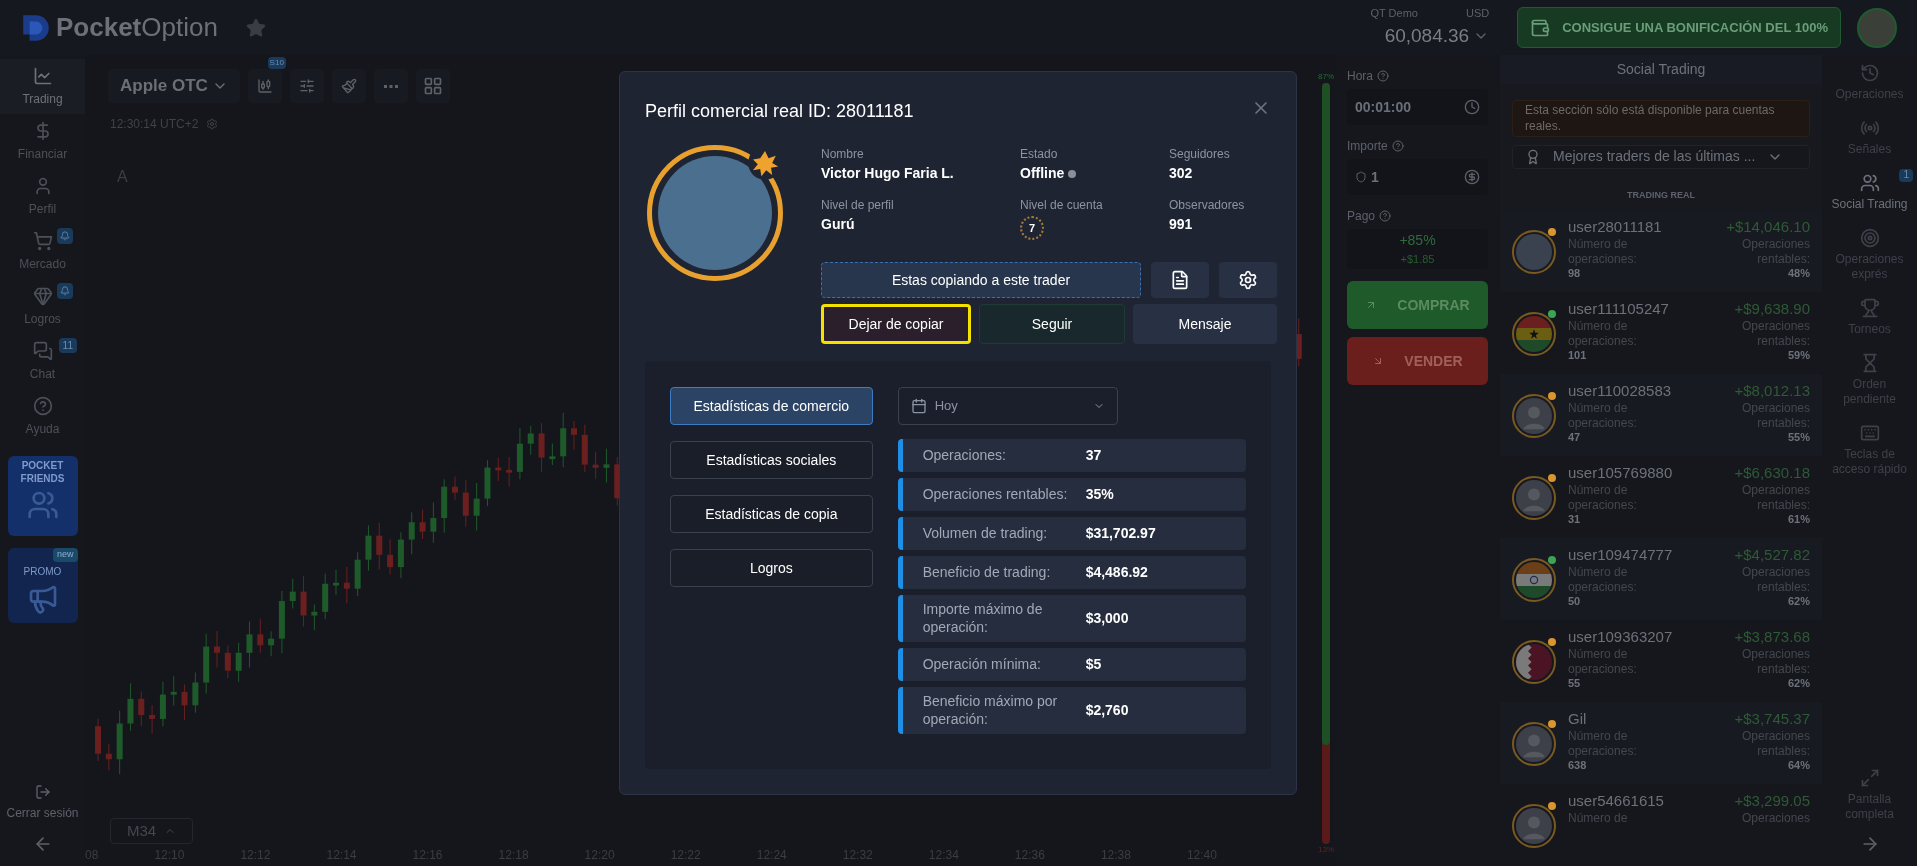  What do you see at coordinates (276, 63) in the screenshot?
I see `chart-type-badge: S10` at bounding box center [276, 63].